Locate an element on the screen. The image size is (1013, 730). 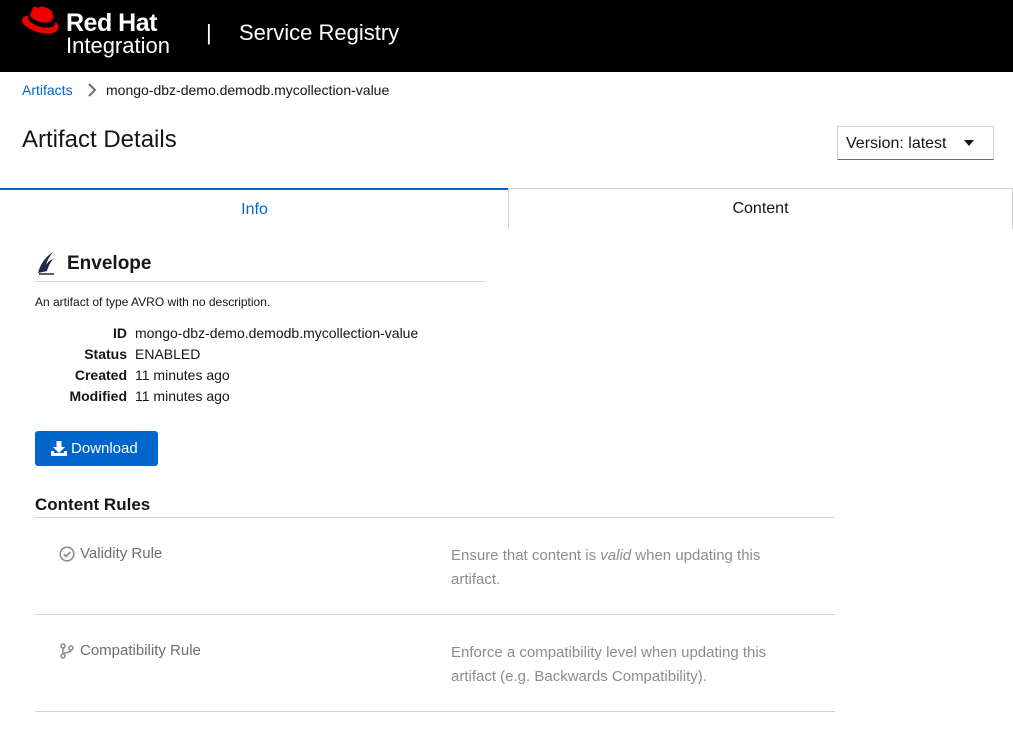
logo-product-text: Integration is located at coordinates (118, 45).